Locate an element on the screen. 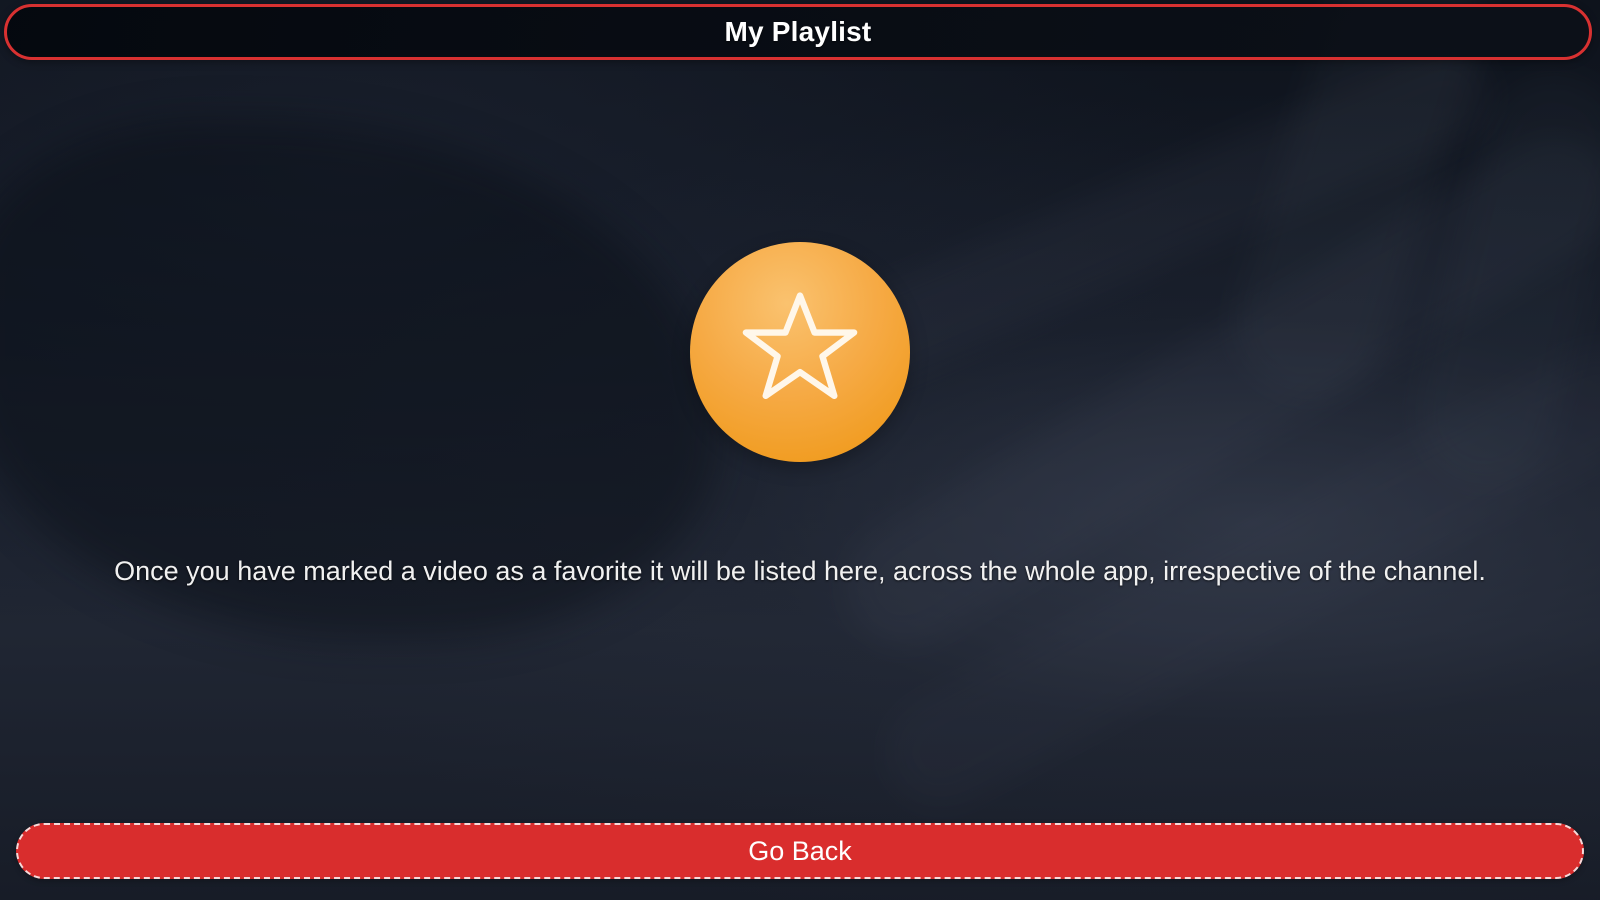 The height and width of the screenshot is (900, 1600). header-bar: My Playlist is located at coordinates (798, 32).